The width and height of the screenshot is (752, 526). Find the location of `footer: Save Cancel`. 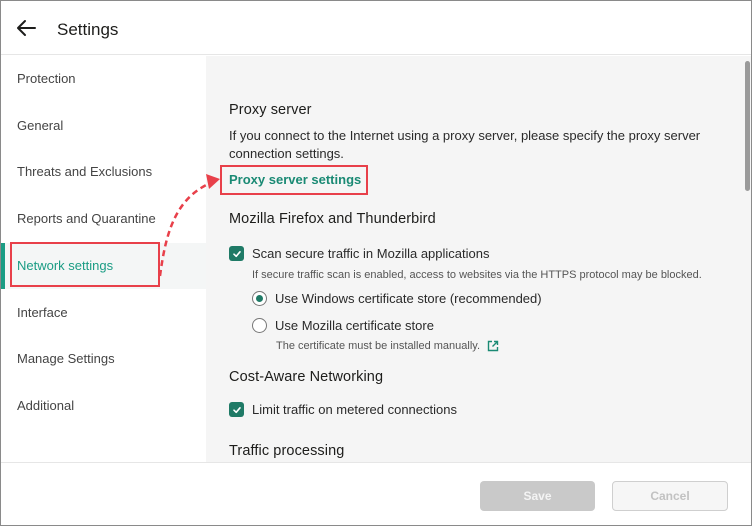

footer: Save Cancel is located at coordinates (376, 493).